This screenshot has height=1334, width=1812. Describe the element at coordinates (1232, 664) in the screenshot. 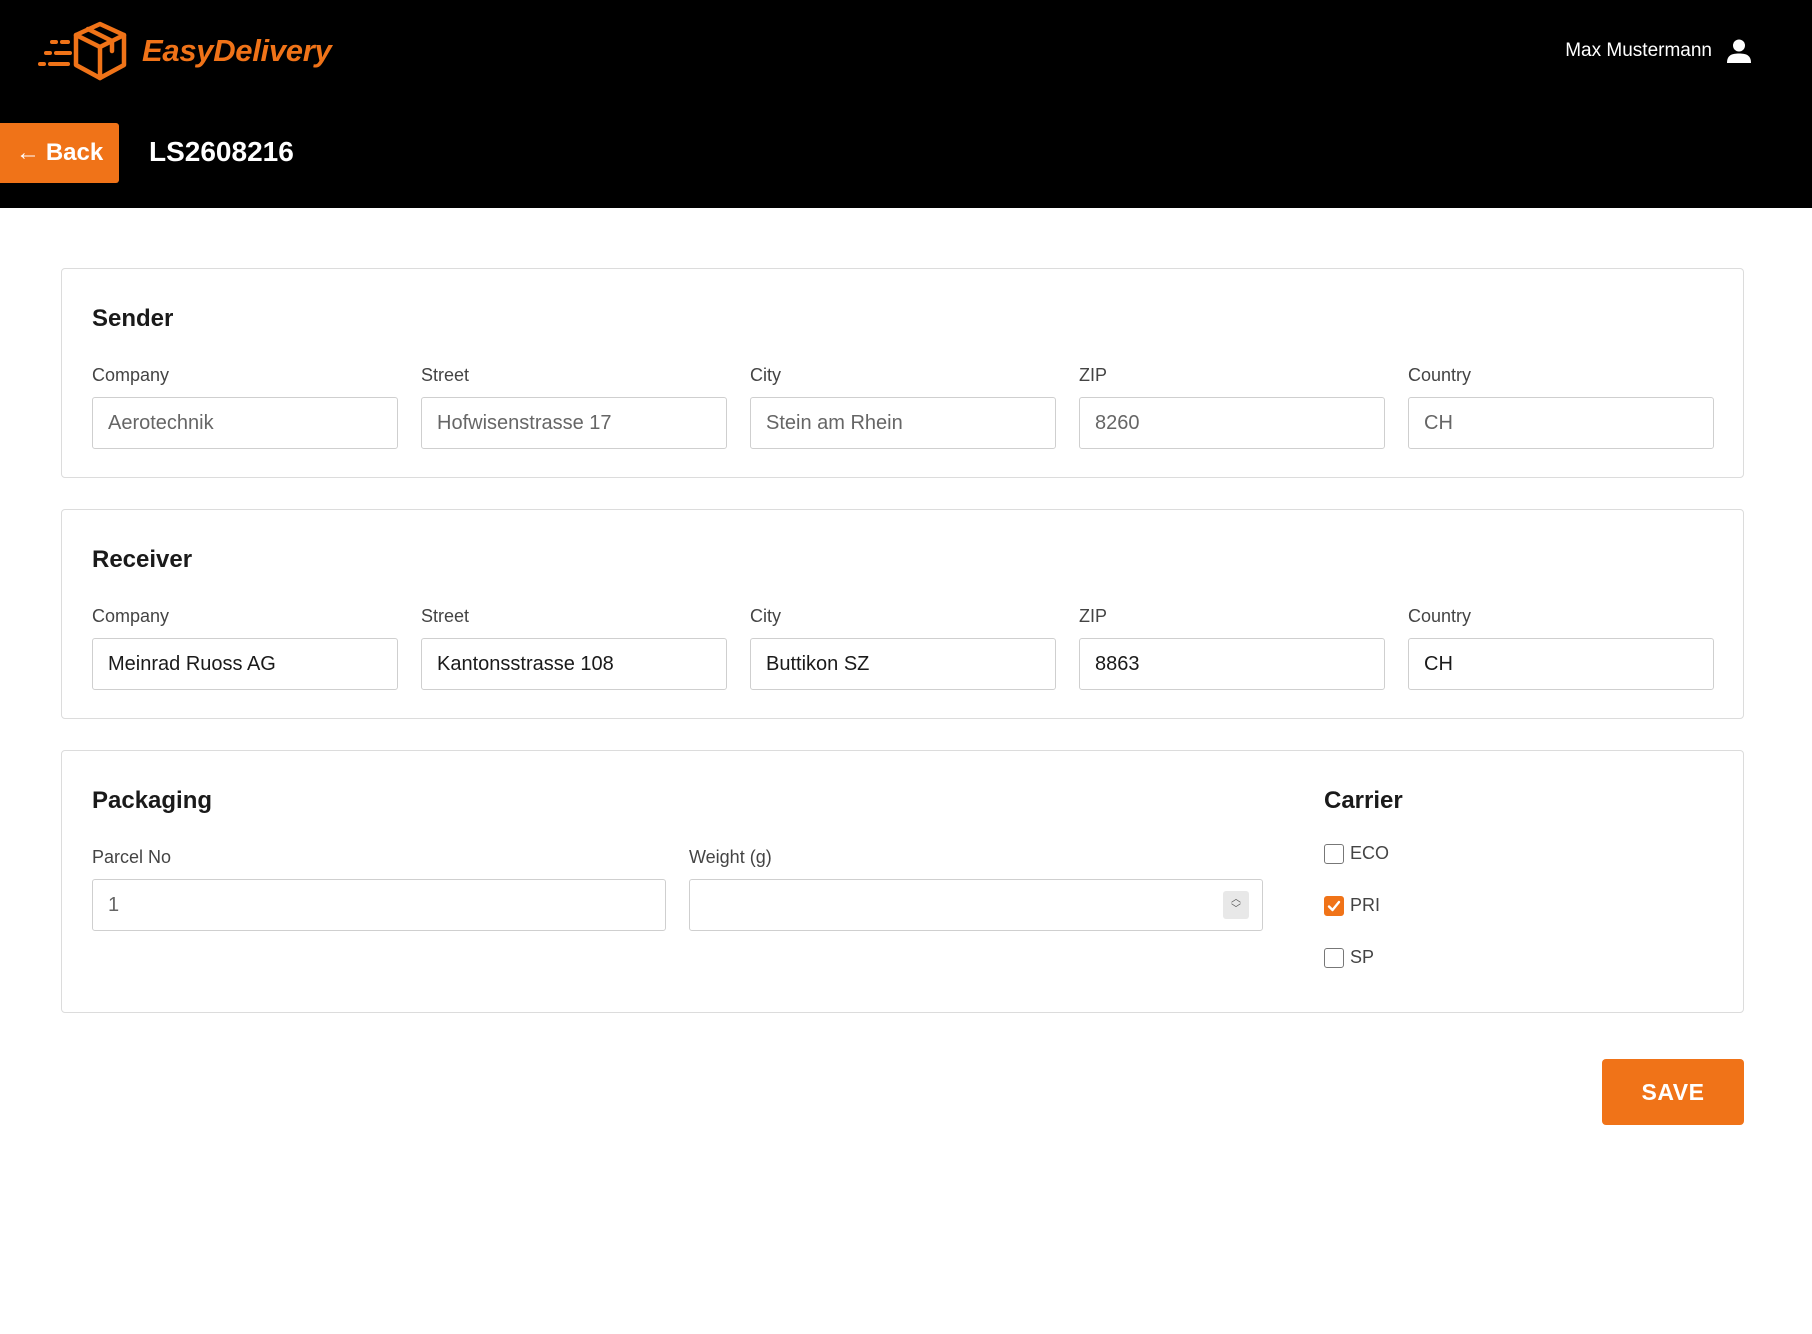

I see `receiver-zip-input: 8863` at that location.